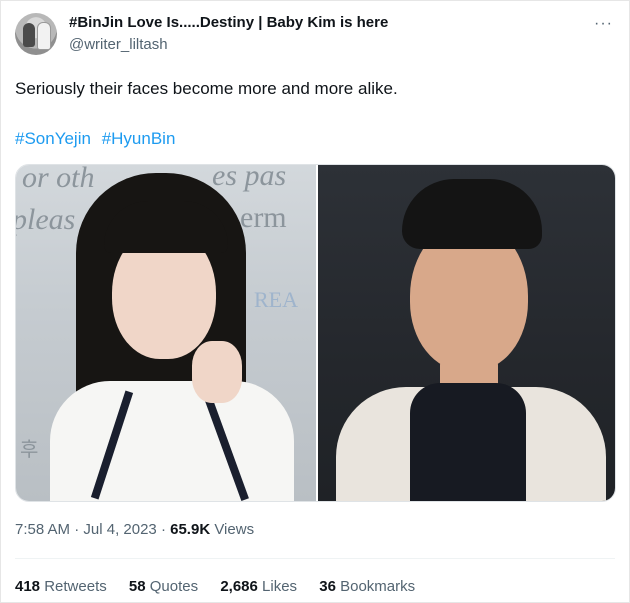 Image resolution: width=630 pixels, height=603 pixels. I want to click on tweet-timestamp: 7:58 AM · Jul 4, 2023 · 65.9K Views, so click(134, 529).